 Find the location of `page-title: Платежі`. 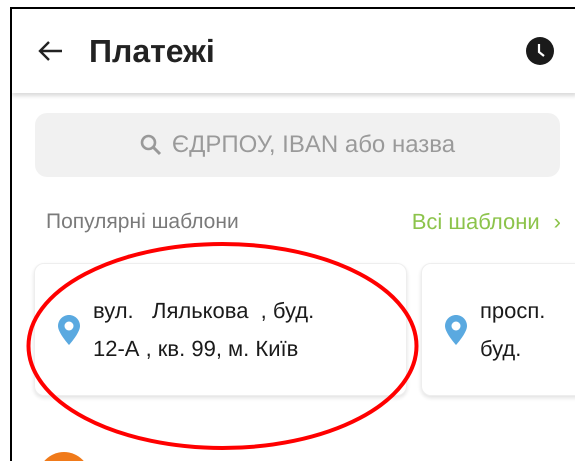

page-title: Платежі is located at coordinates (152, 51).